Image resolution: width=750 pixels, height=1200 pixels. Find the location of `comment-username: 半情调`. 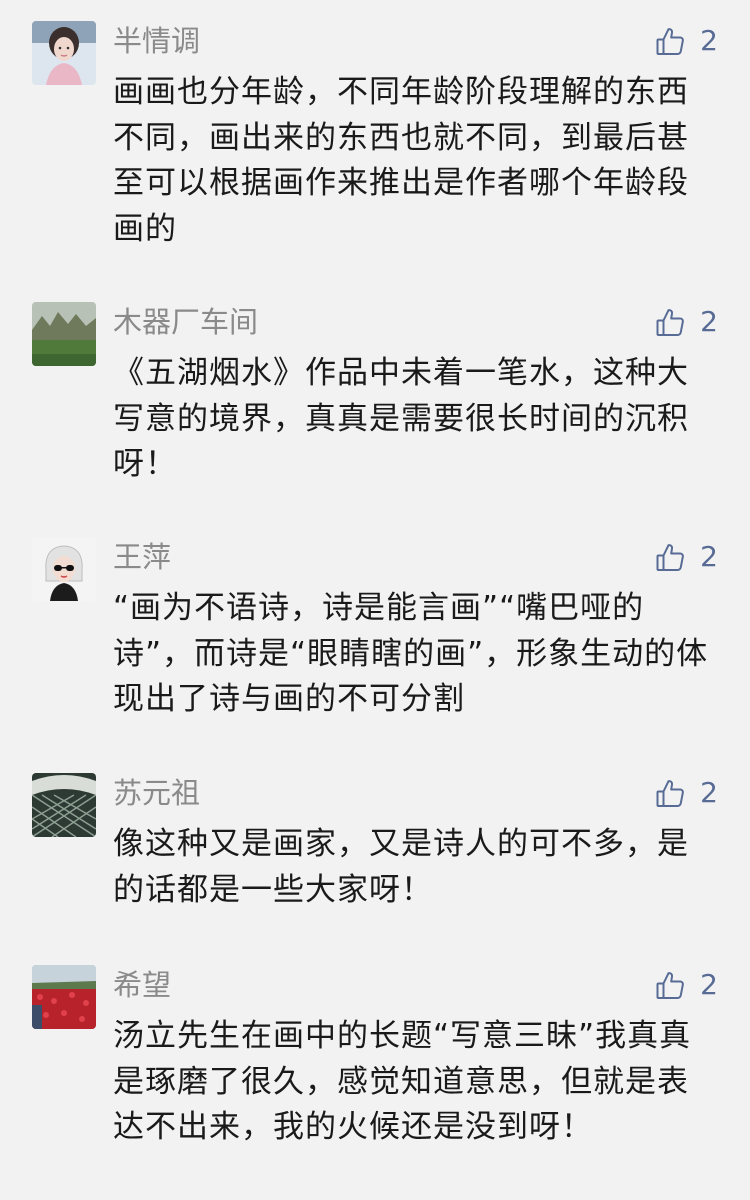

comment-username: 半情调 is located at coordinates (156, 41).